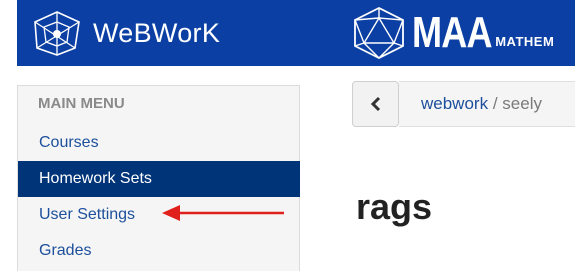  What do you see at coordinates (394, 206) in the screenshot?
I see `page-title: rags` at bounding box center [394, 206].